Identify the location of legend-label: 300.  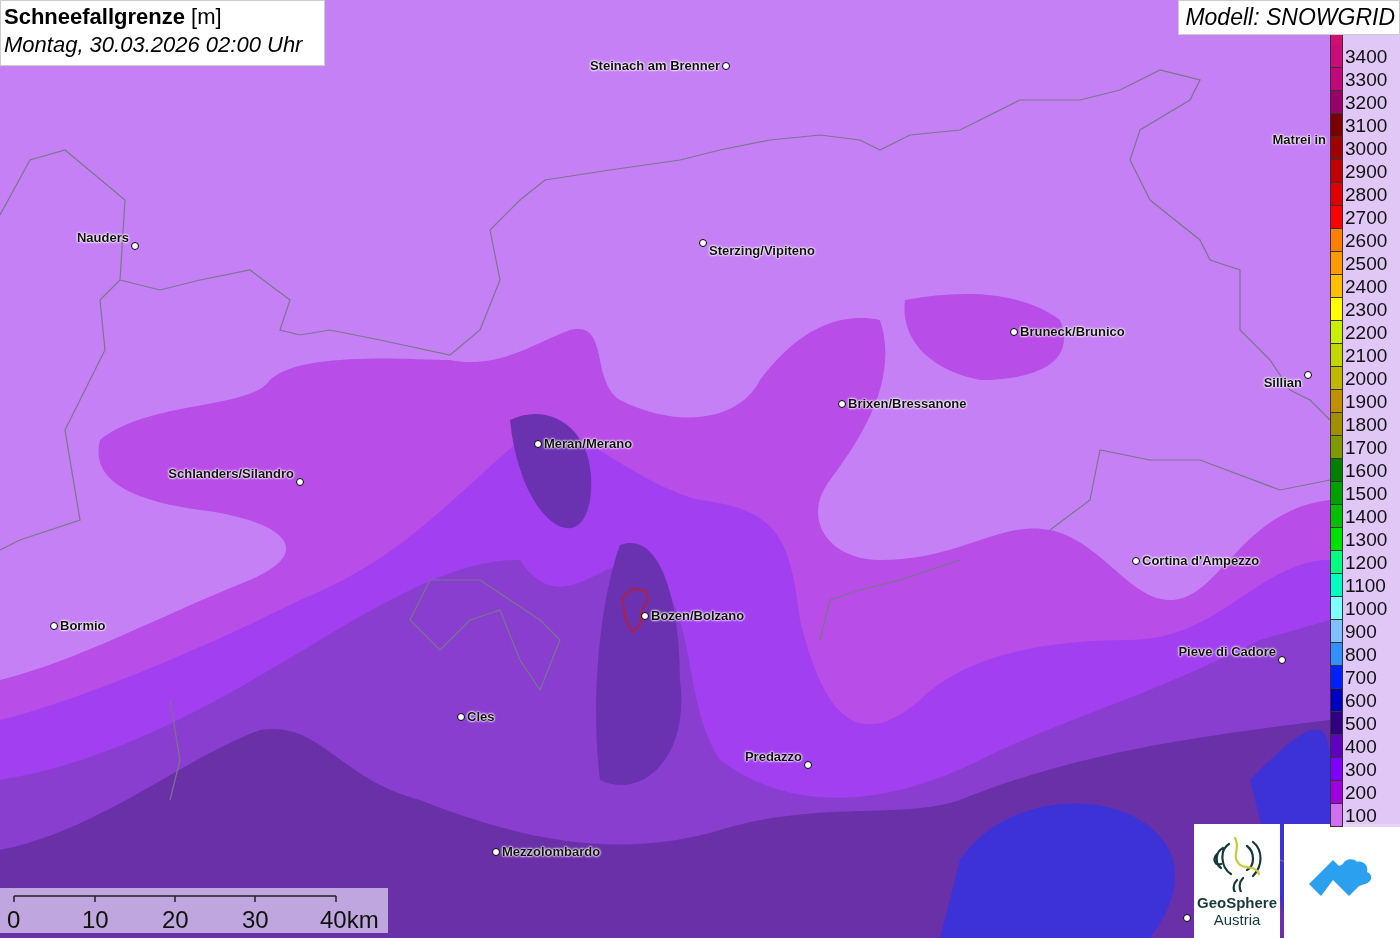
(1361, 769).